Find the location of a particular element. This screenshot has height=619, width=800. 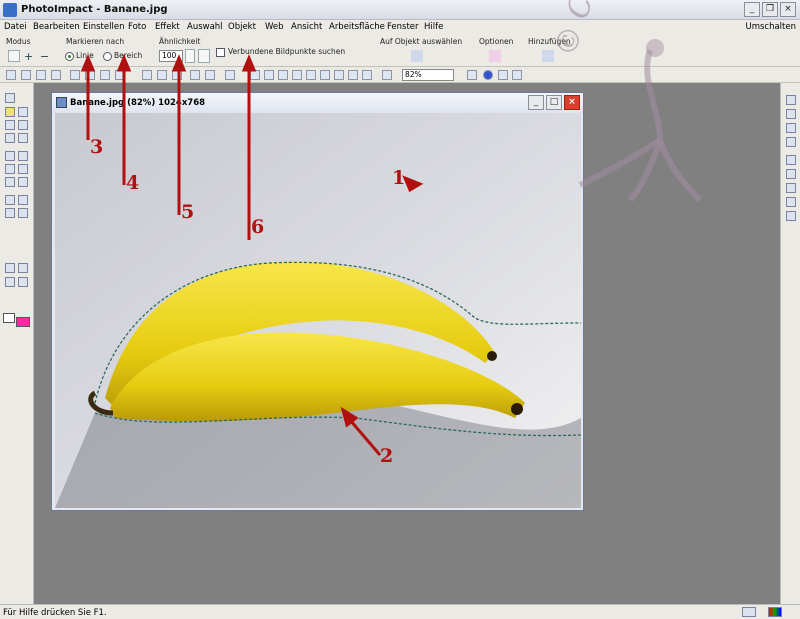

path-tool-icon is located at coordinates (23, 138).